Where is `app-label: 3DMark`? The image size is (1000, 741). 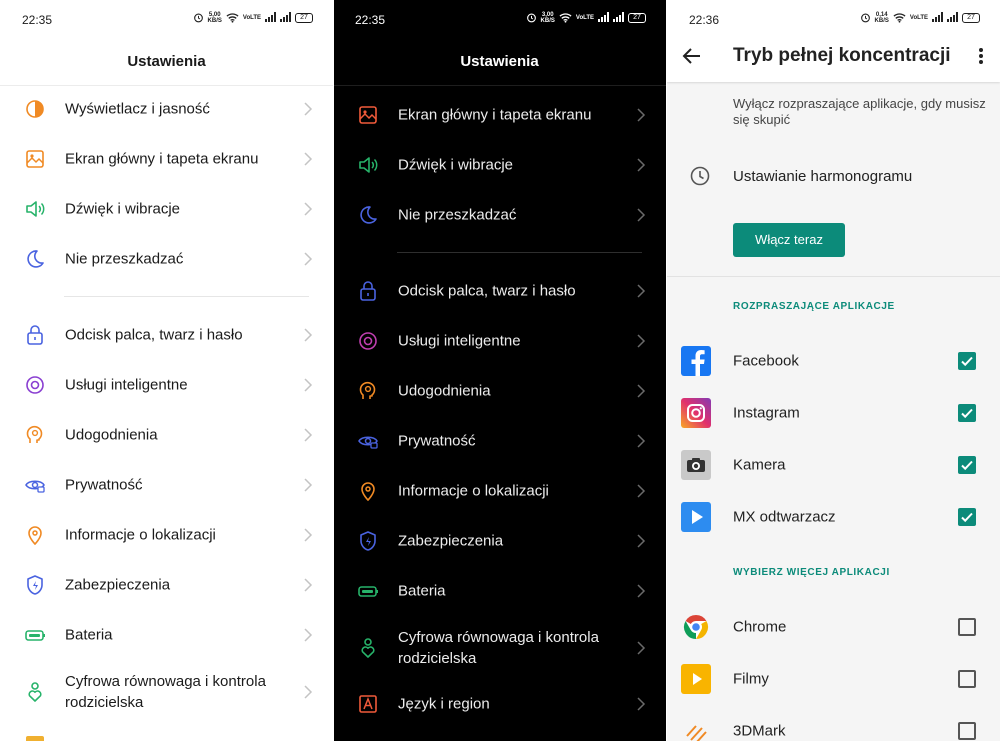
app-label: 3DMark is located at coordinates (759, 731).